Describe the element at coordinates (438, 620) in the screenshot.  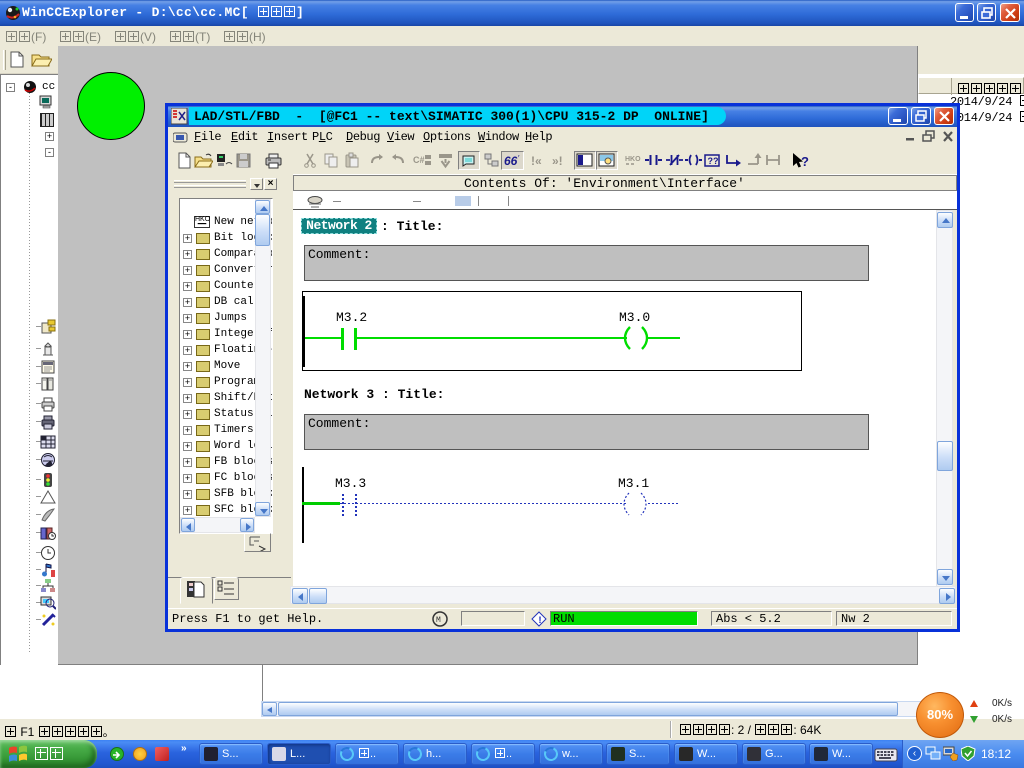
I see `svg-text: M` at that location.